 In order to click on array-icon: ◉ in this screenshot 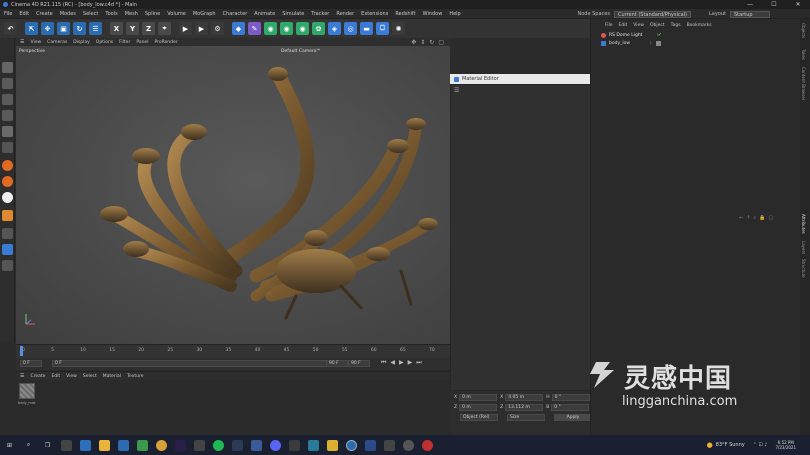, I will do `click(286, 28)`.